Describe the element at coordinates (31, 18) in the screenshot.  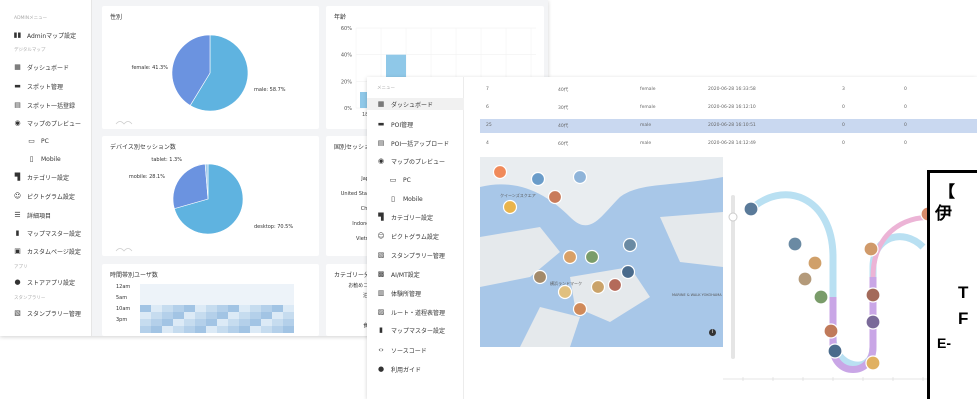
I see `sidebar-section-admin: ADMINメニュー` at that location.